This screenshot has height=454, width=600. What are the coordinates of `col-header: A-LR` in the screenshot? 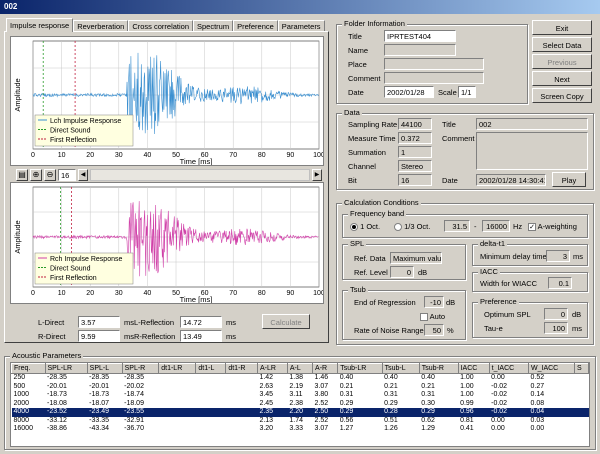 It's located at (272, 368).